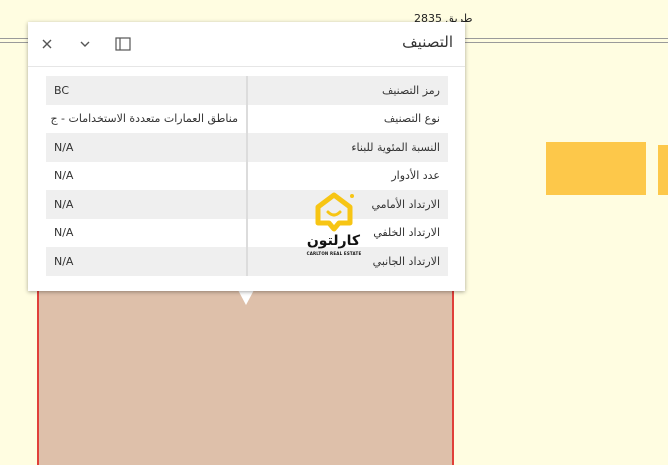 This screenshot has height=465, width=668. I want to click on table-row: الارتداد الخلفي N/A, so click(247, 232).